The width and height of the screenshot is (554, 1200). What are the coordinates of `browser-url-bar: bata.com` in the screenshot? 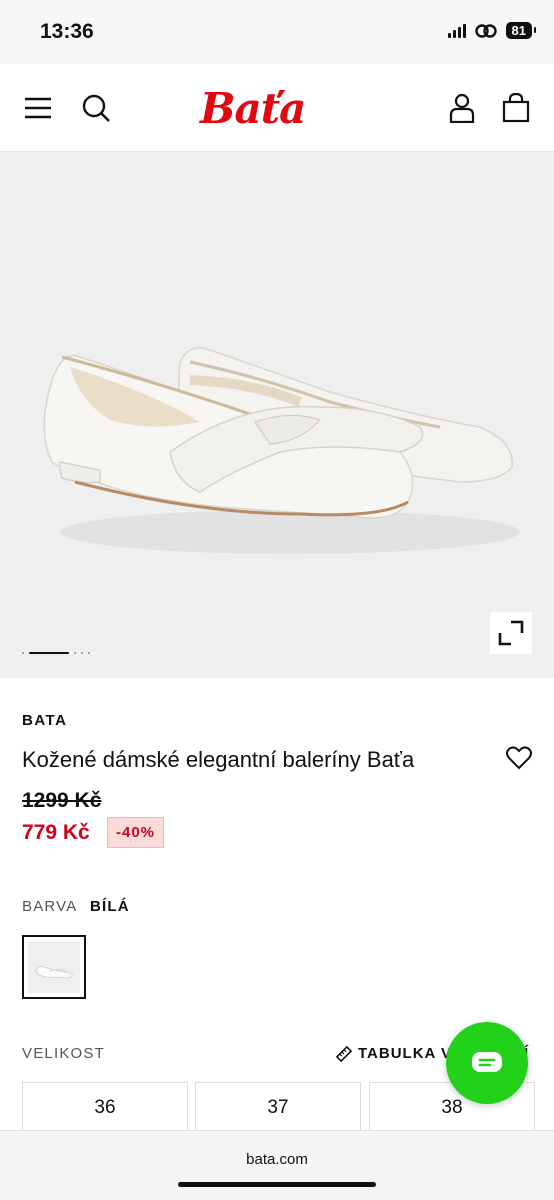 It's located at (277, 1165).